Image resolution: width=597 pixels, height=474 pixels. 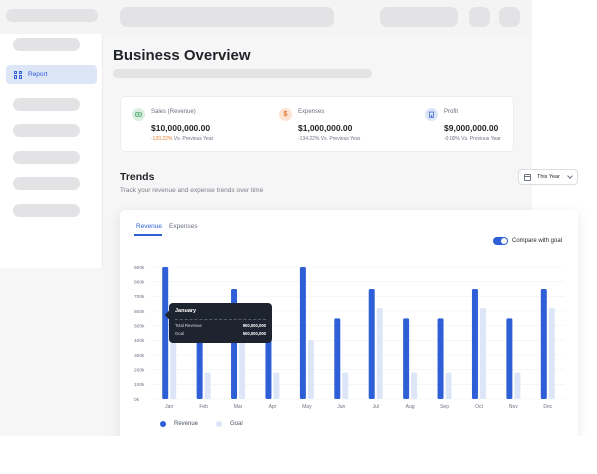 I want to click on revenue-bar-dec, so click(x=543, y=344).